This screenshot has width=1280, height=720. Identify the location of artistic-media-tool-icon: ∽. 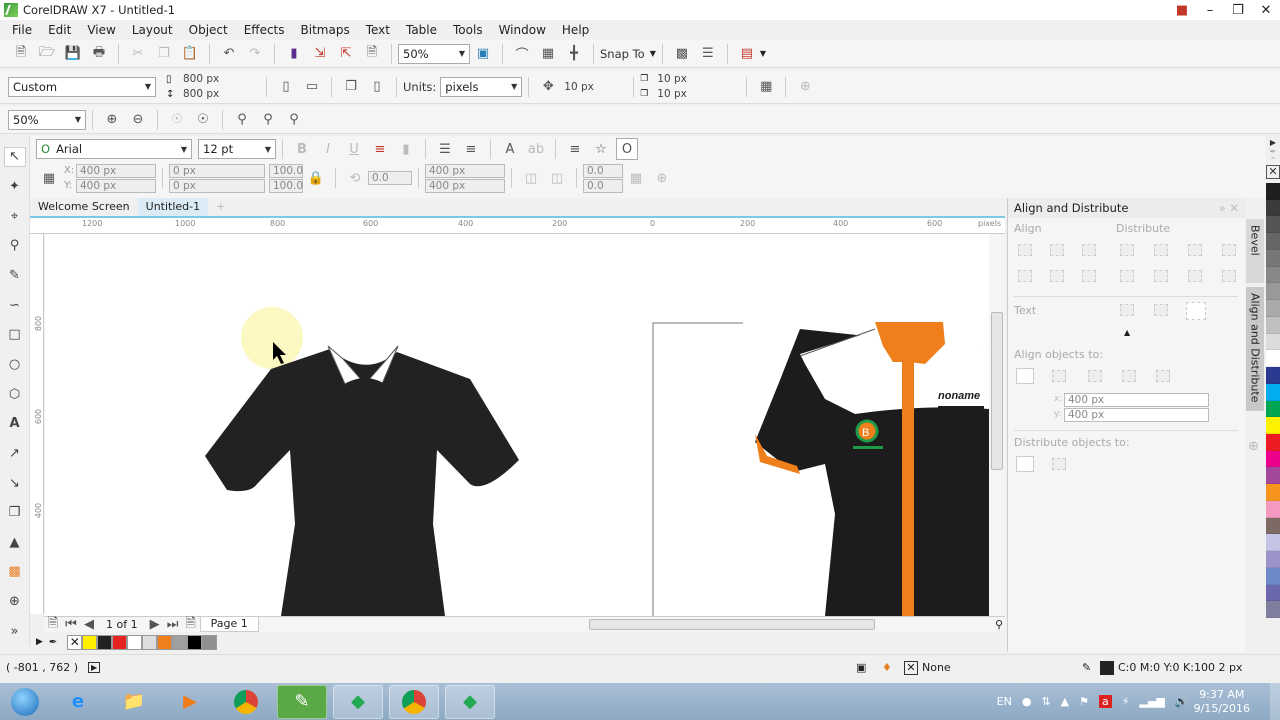
(15, 305).